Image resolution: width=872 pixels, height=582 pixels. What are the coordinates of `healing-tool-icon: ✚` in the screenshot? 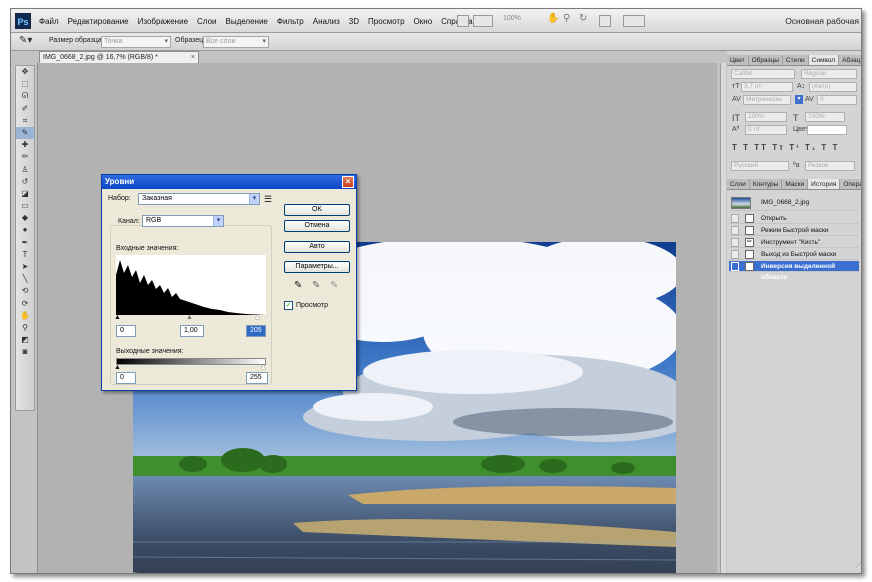 It's located at (25, 145).